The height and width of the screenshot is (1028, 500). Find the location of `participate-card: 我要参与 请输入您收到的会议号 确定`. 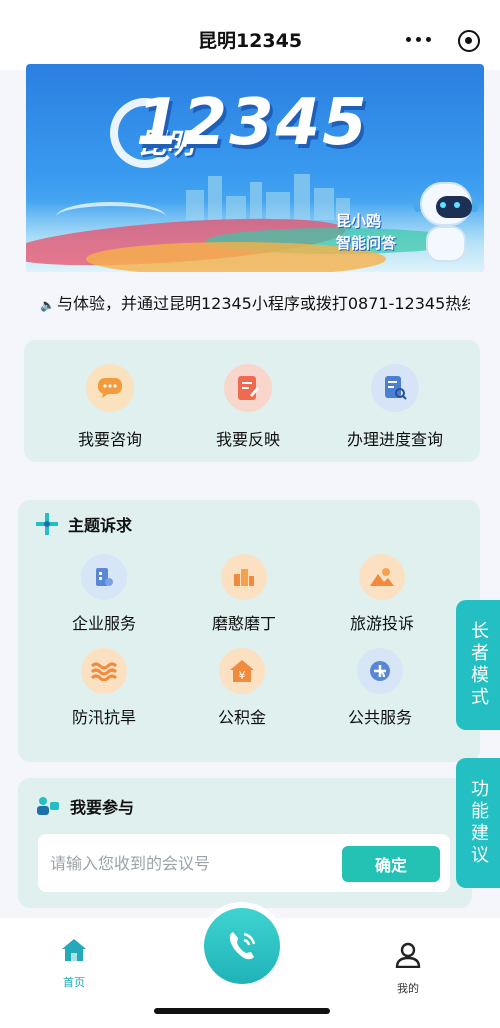

participate-card: 我要参与 请输入您收到的会议号 确定 is located at coordinates (245, 843).